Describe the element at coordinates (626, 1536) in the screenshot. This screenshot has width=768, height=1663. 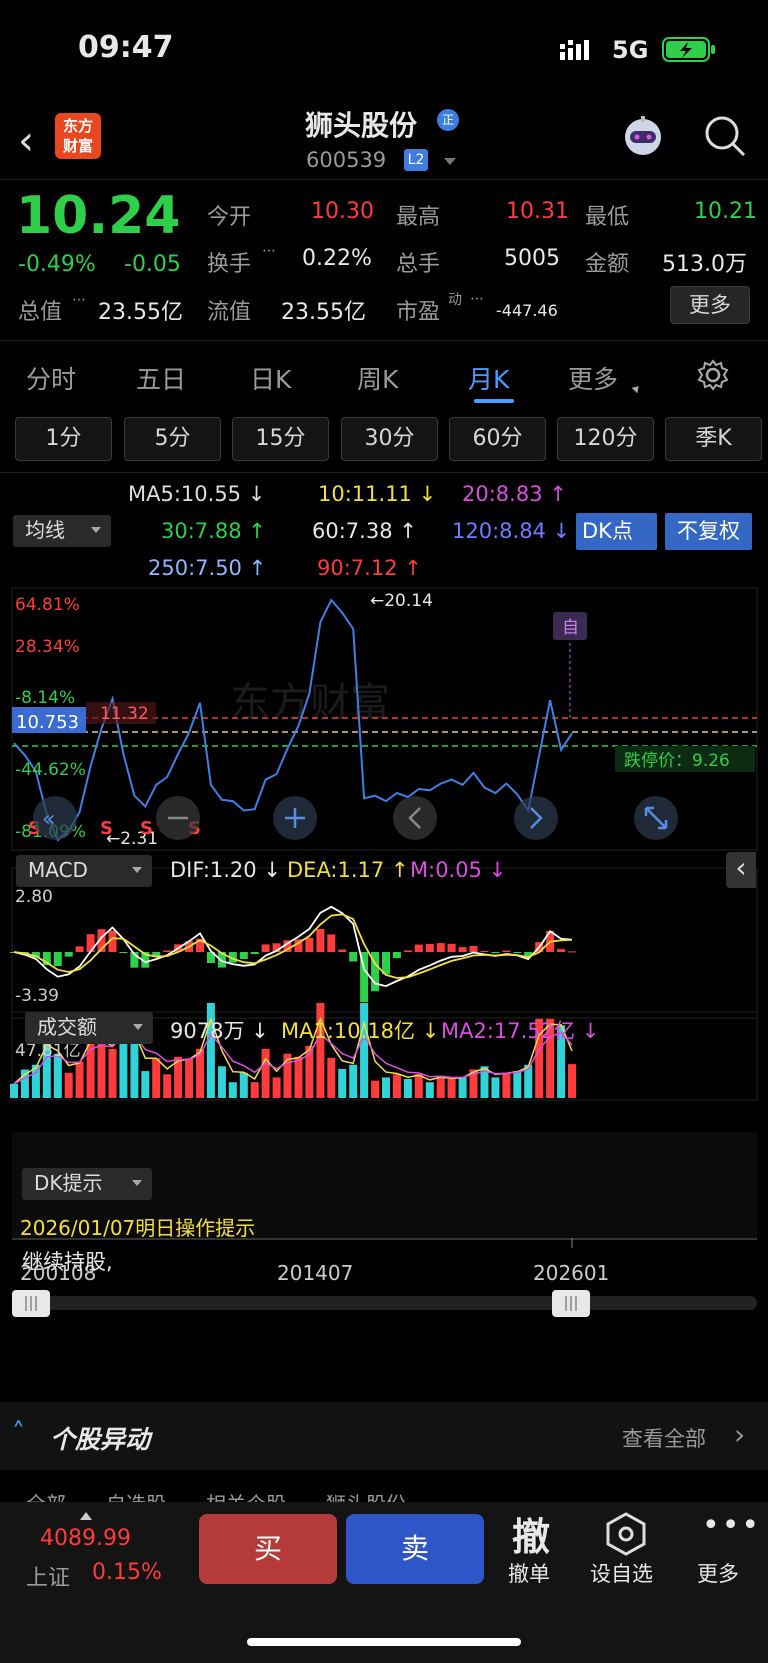
I see `watchlist-icon` at that location.